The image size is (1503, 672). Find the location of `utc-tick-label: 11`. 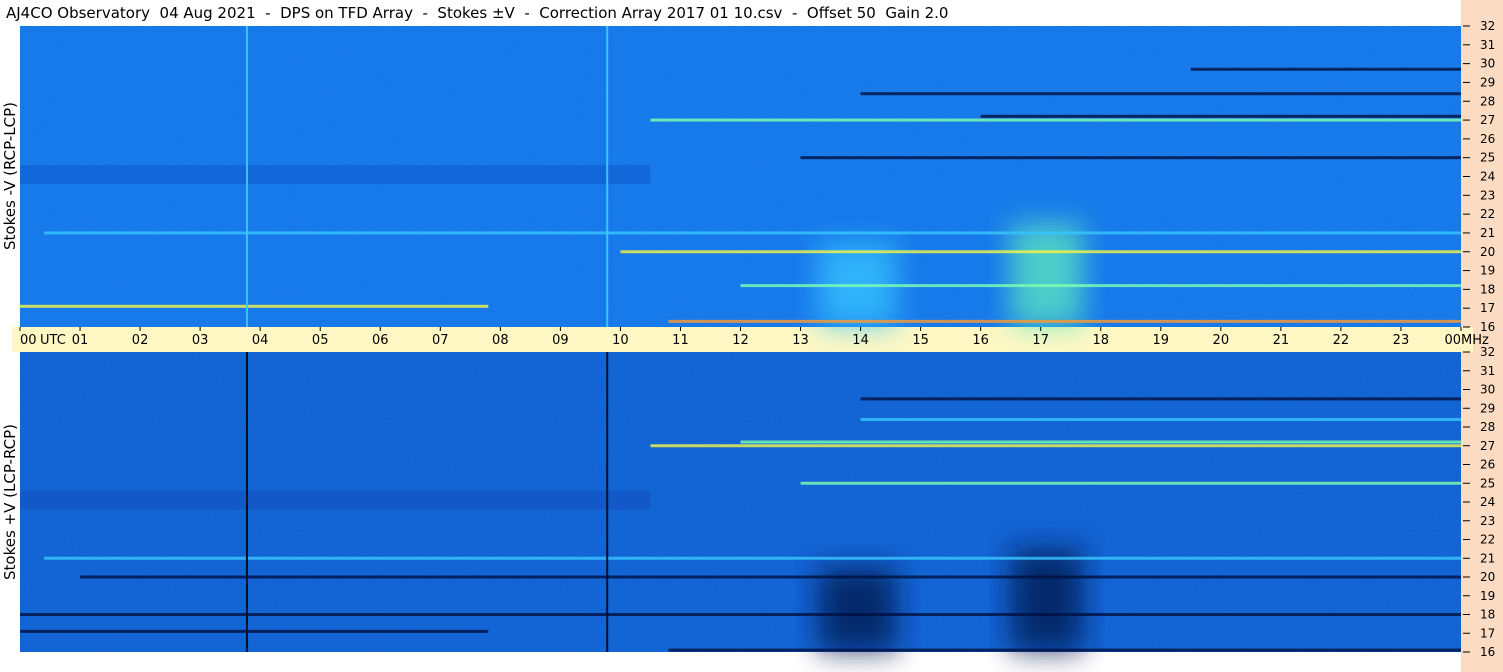

utc-tick-label: 11 is located at coordinates (680, 340).